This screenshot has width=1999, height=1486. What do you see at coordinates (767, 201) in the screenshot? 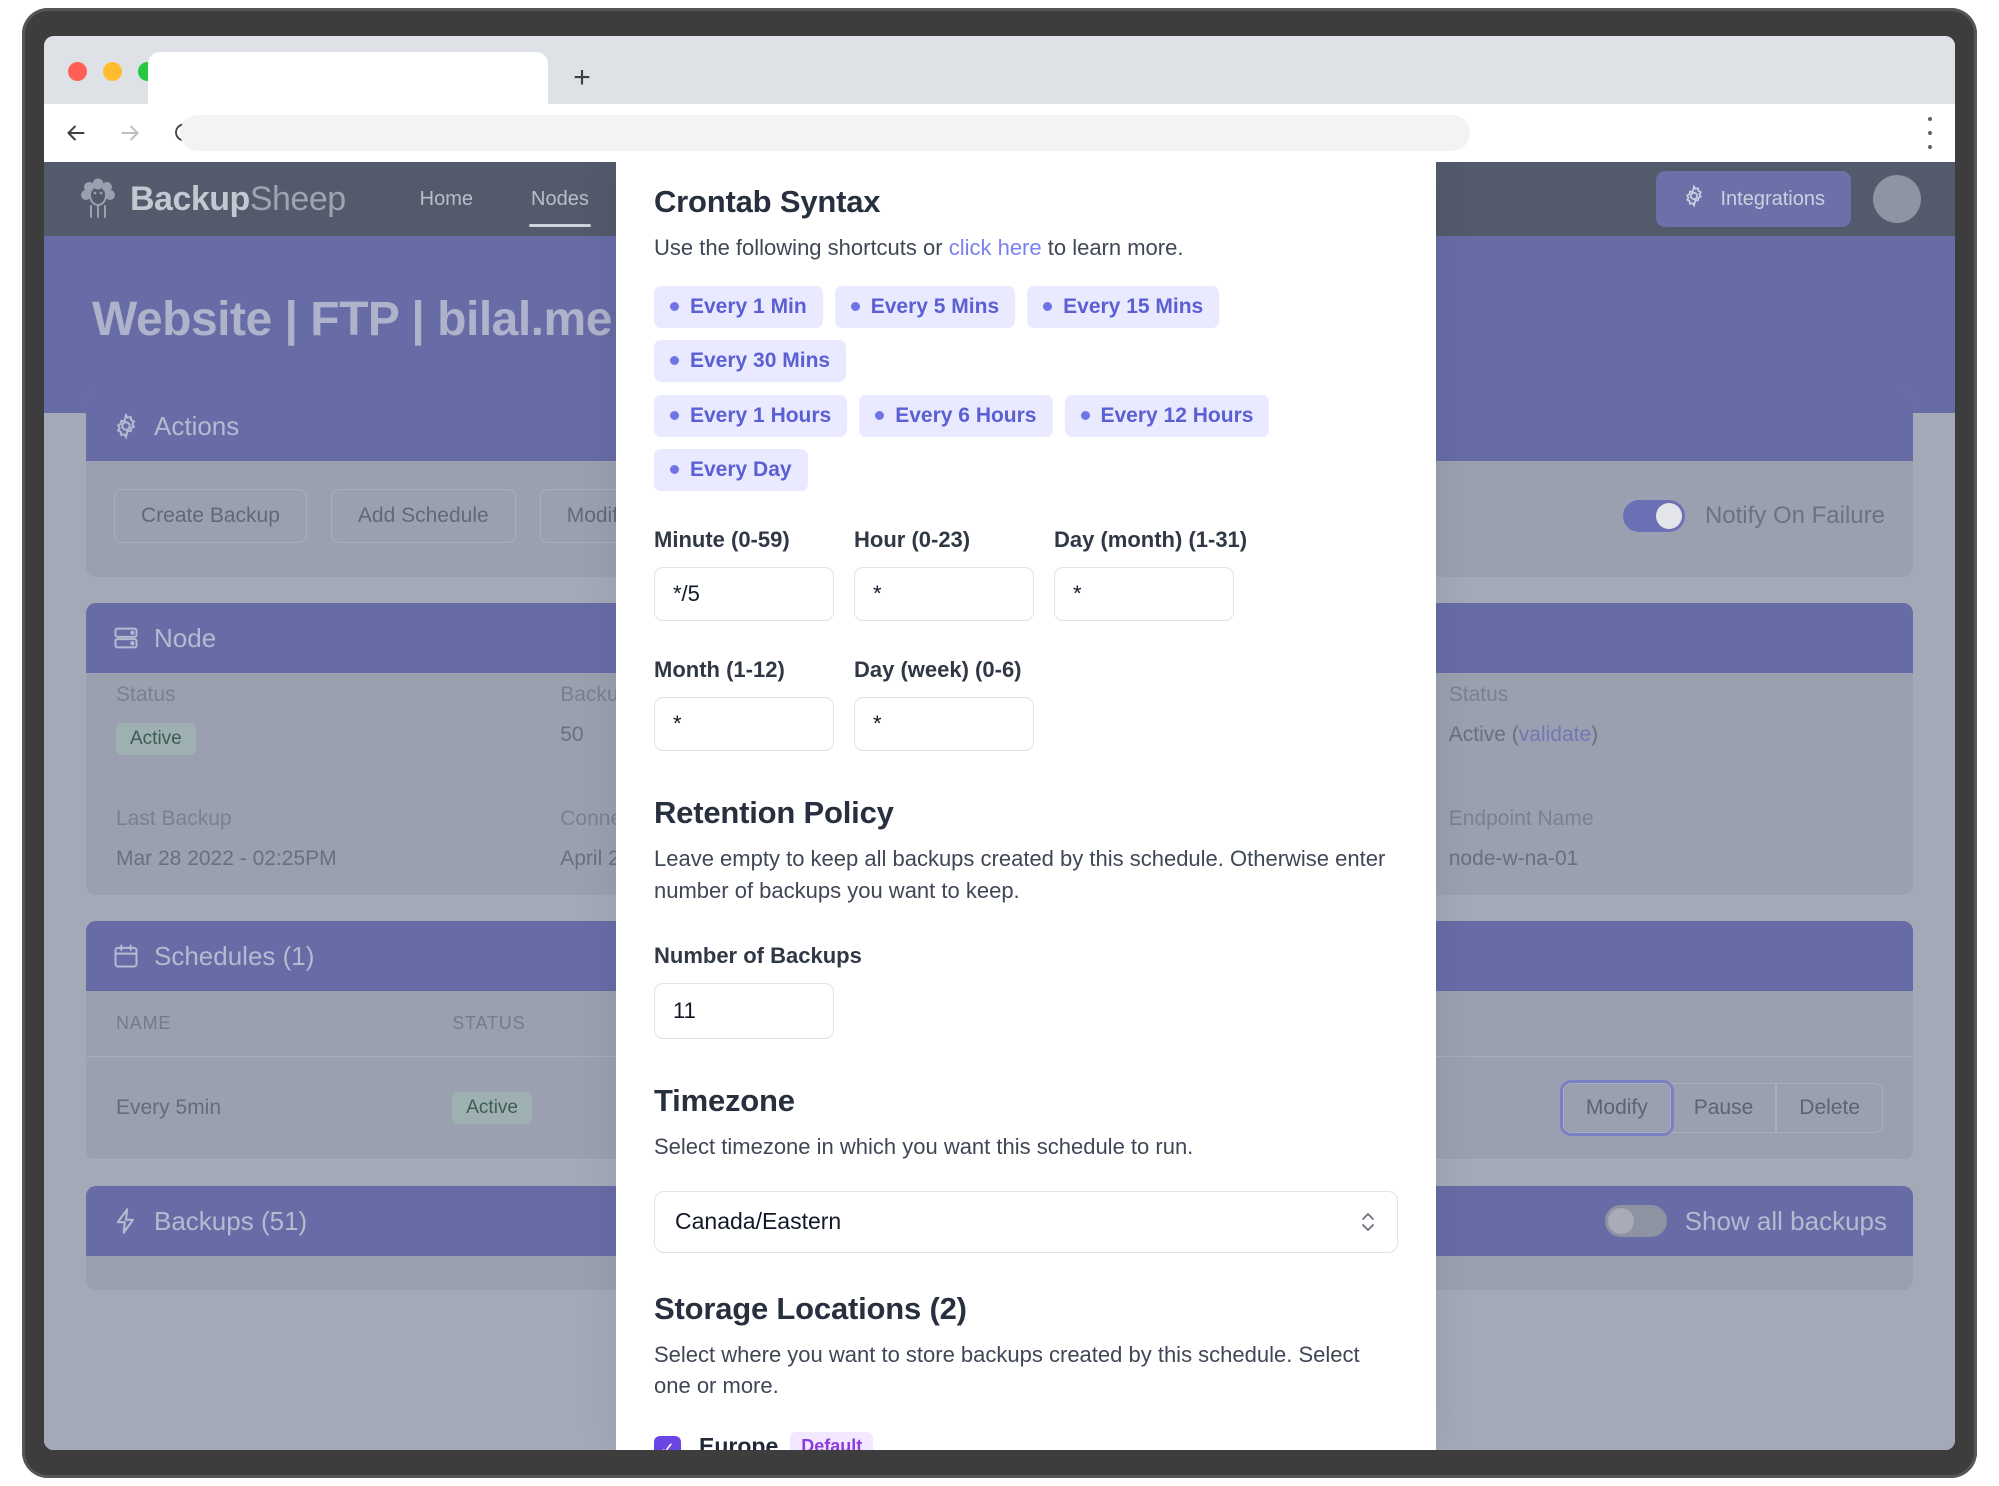
I see `crontab-heading: Crontab Syntax` at bounding box center [767, 201].